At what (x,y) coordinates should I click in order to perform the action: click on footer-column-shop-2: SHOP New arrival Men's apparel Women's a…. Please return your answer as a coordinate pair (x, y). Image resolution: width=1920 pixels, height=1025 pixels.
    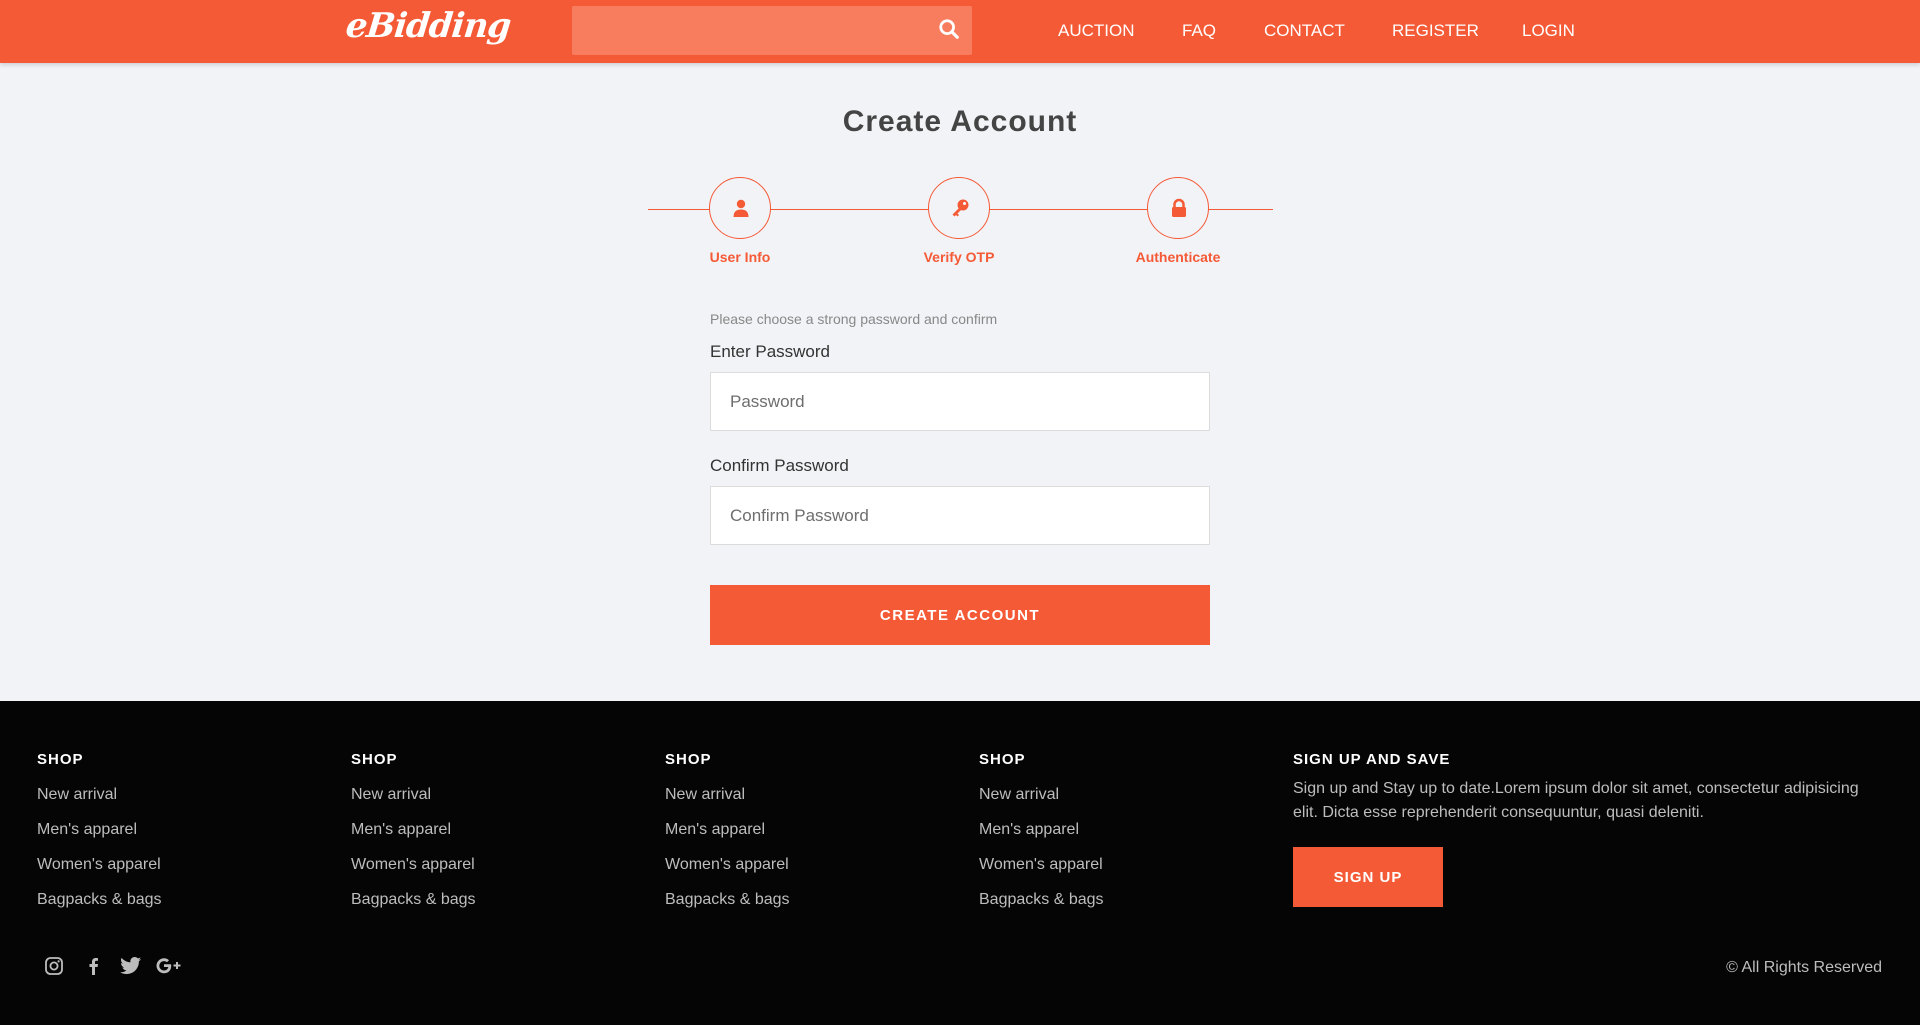
    Looking at the image, I should click on (413, 831).